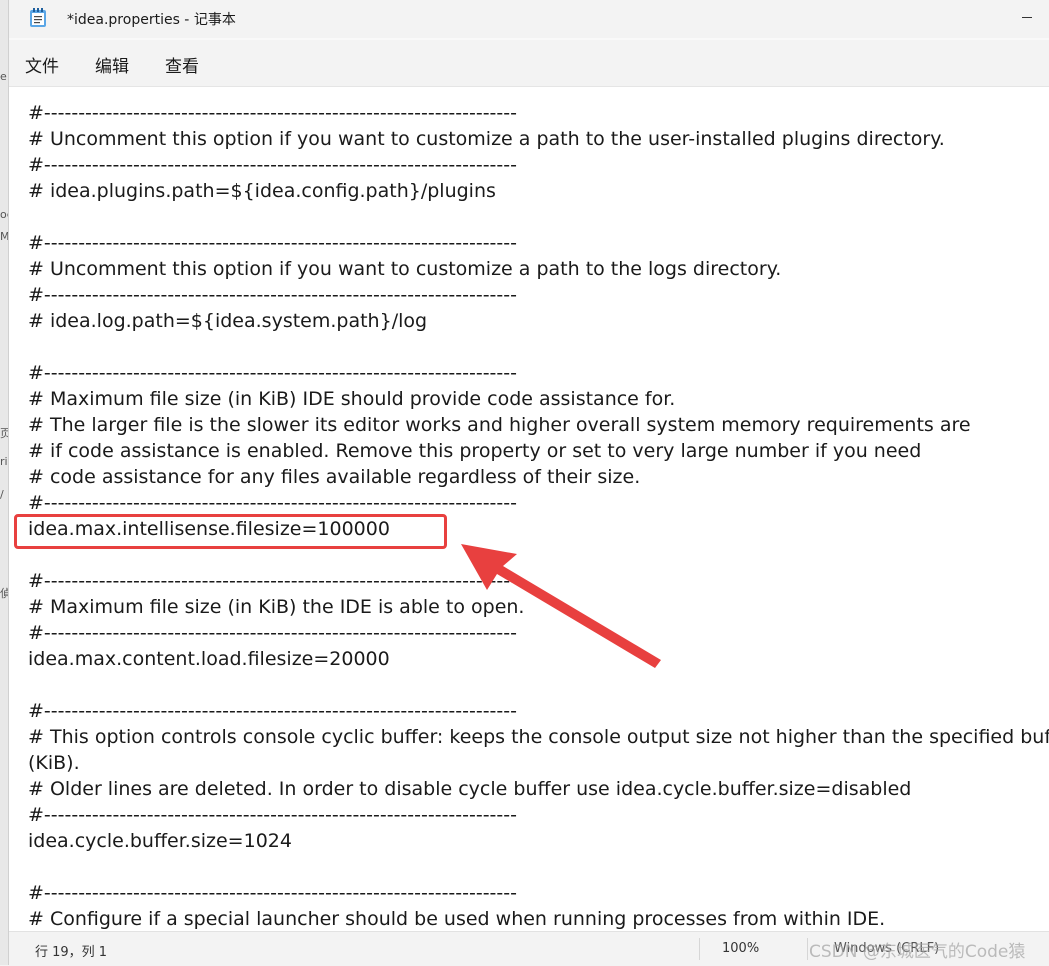 The height and width of the screenshot is (966, 1049). I want to click on title-bar: *idea.properties - 记事本, so click(529, 19).